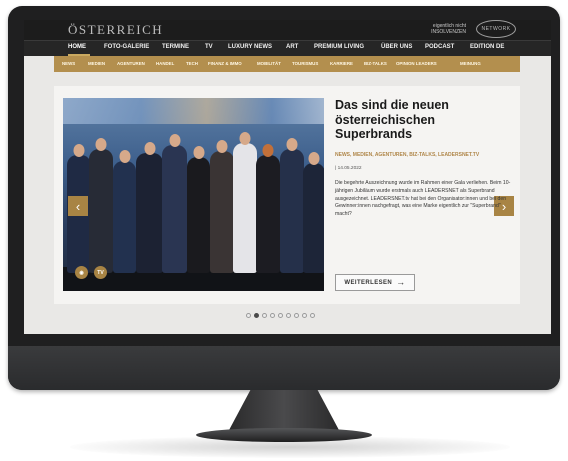  Describe the element at coordinates (115, 30) in the screenshot. I see `site-logo: ÖSTERREICH` at that location.